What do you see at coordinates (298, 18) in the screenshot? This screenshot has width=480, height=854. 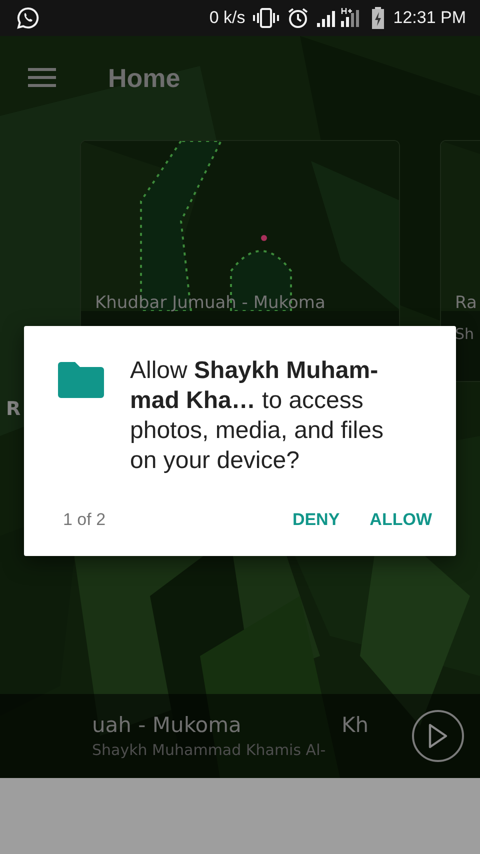 I see `alarm-icon` at bounding box center [298, 18].